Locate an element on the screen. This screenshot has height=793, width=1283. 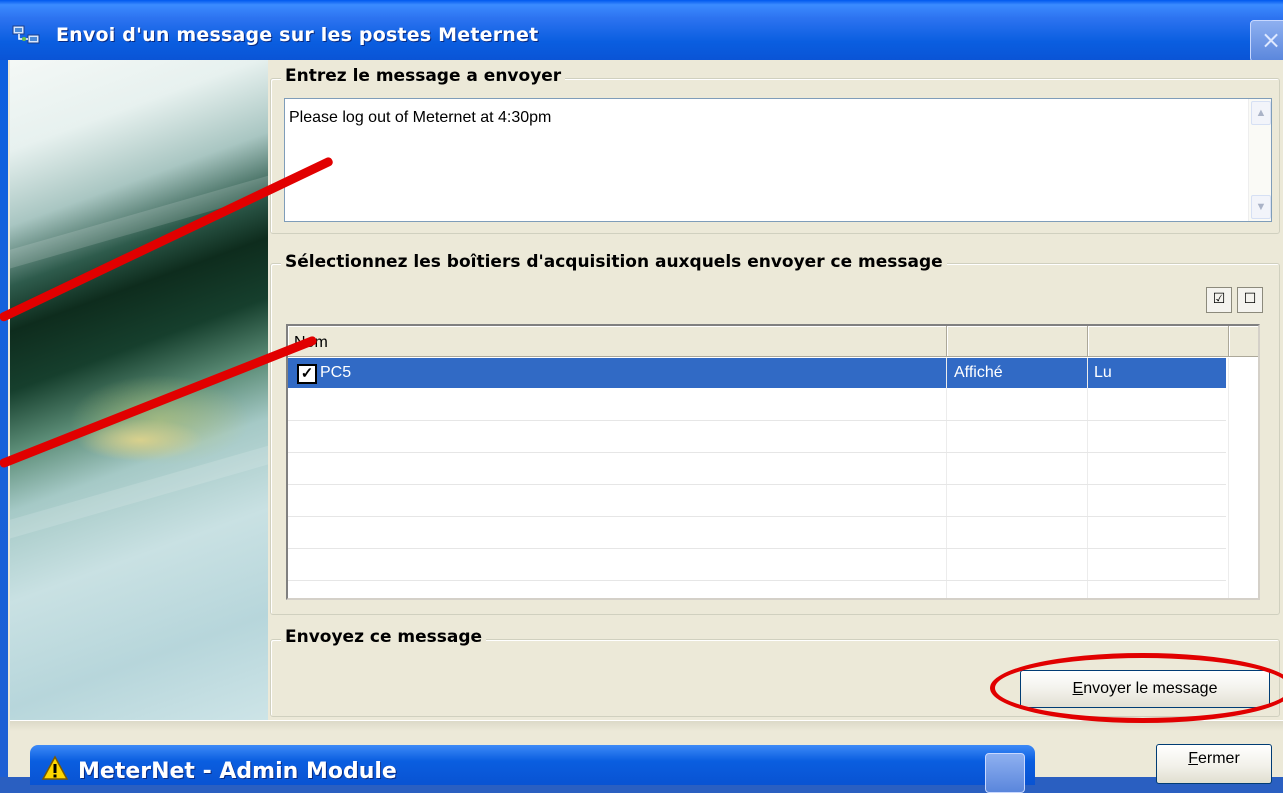
send-group-legend: Envoyez ce message is located at coordinates (384, 637).